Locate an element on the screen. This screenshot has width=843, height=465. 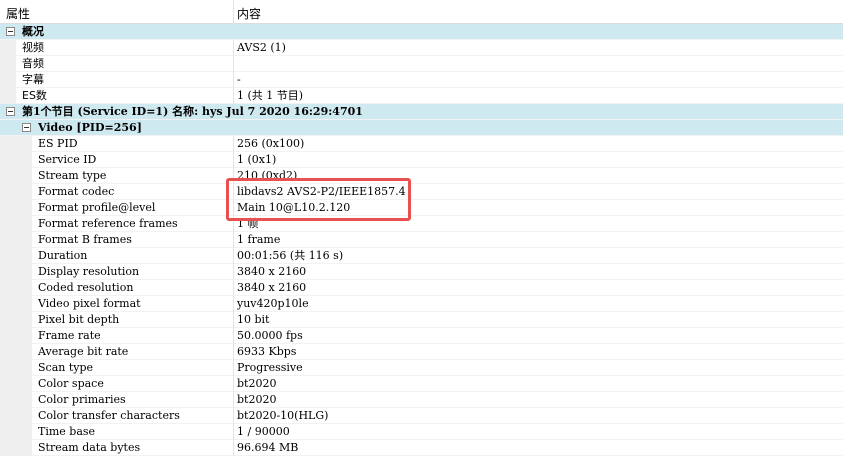
property-row: Service ID 1 (0x1) is located at coordinates (421, 160).